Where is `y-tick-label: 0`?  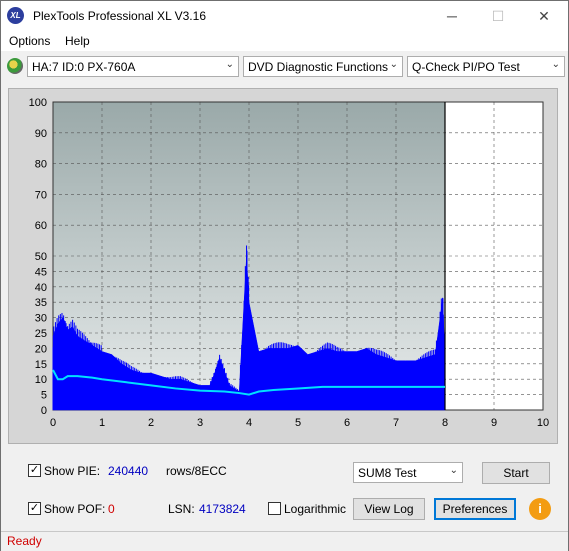 y-tick-label: 0 is located at coordinates (44, 411).